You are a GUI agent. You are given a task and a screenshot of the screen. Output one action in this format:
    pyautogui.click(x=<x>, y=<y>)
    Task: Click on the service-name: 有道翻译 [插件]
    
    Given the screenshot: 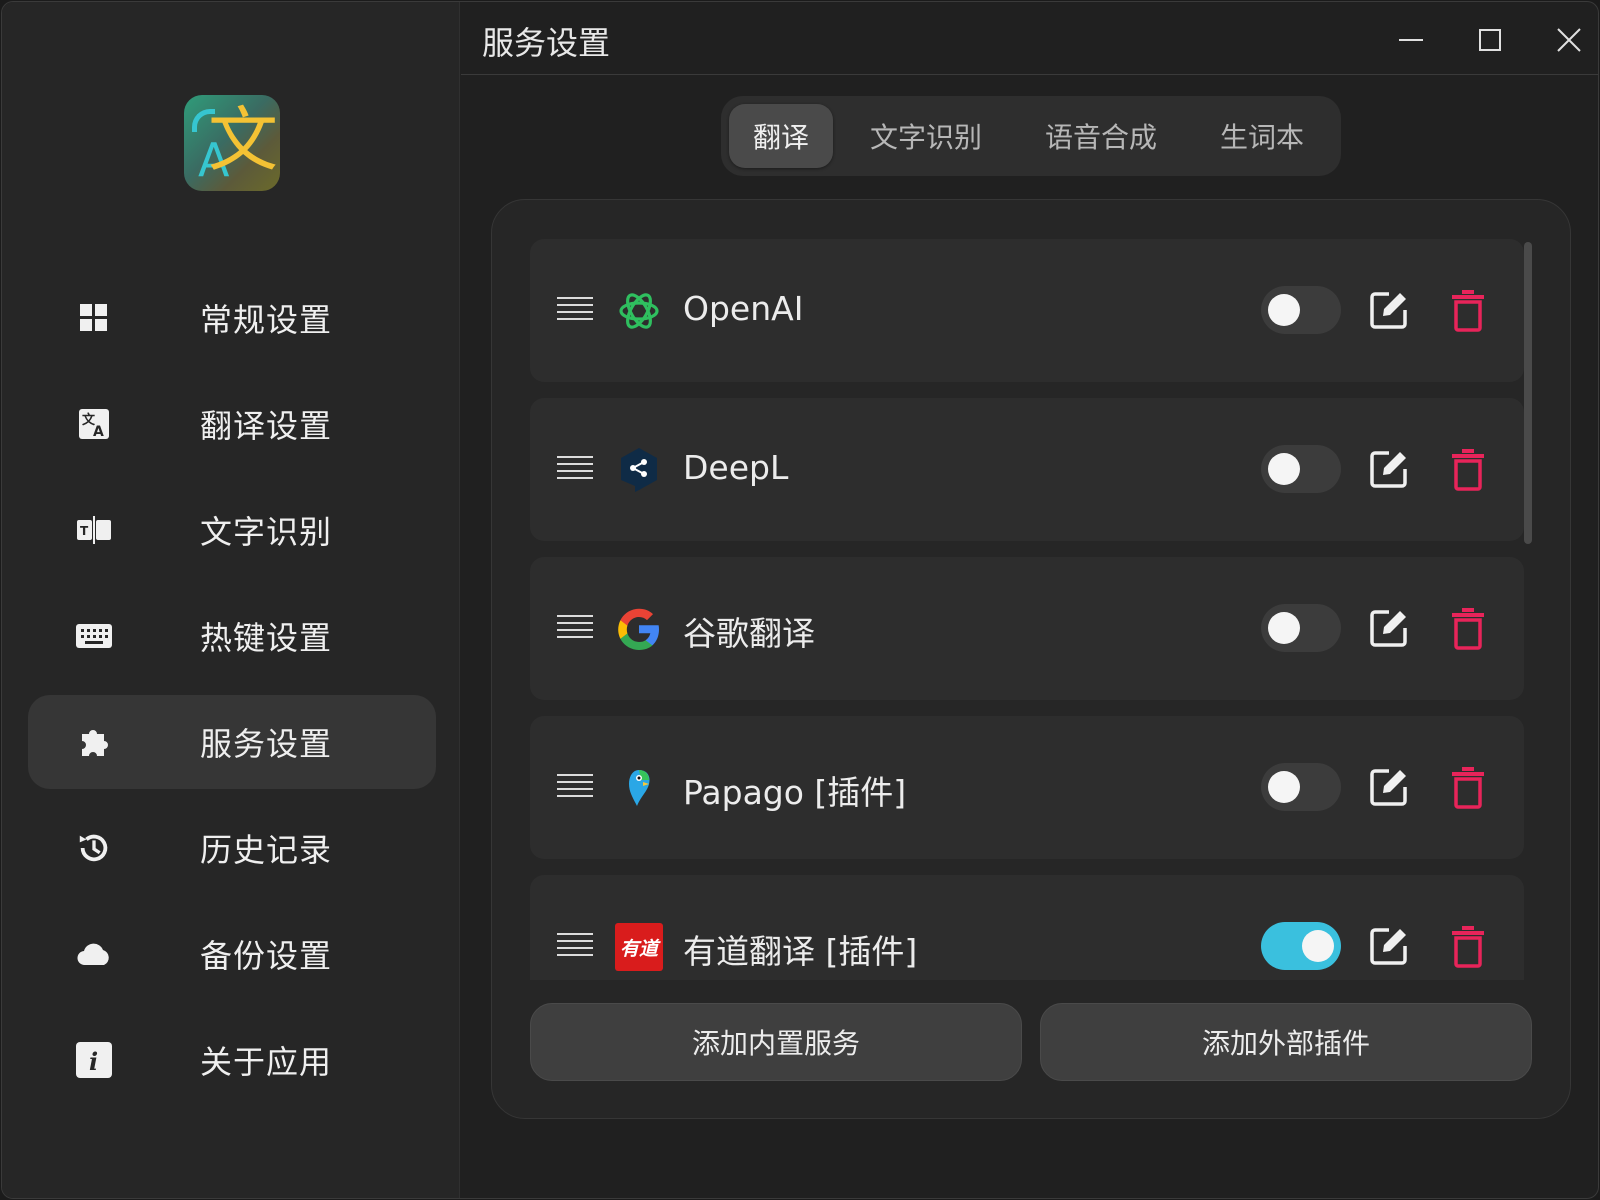 What is the action you would take?
    pyautogui.click(x=800, y=951)
    